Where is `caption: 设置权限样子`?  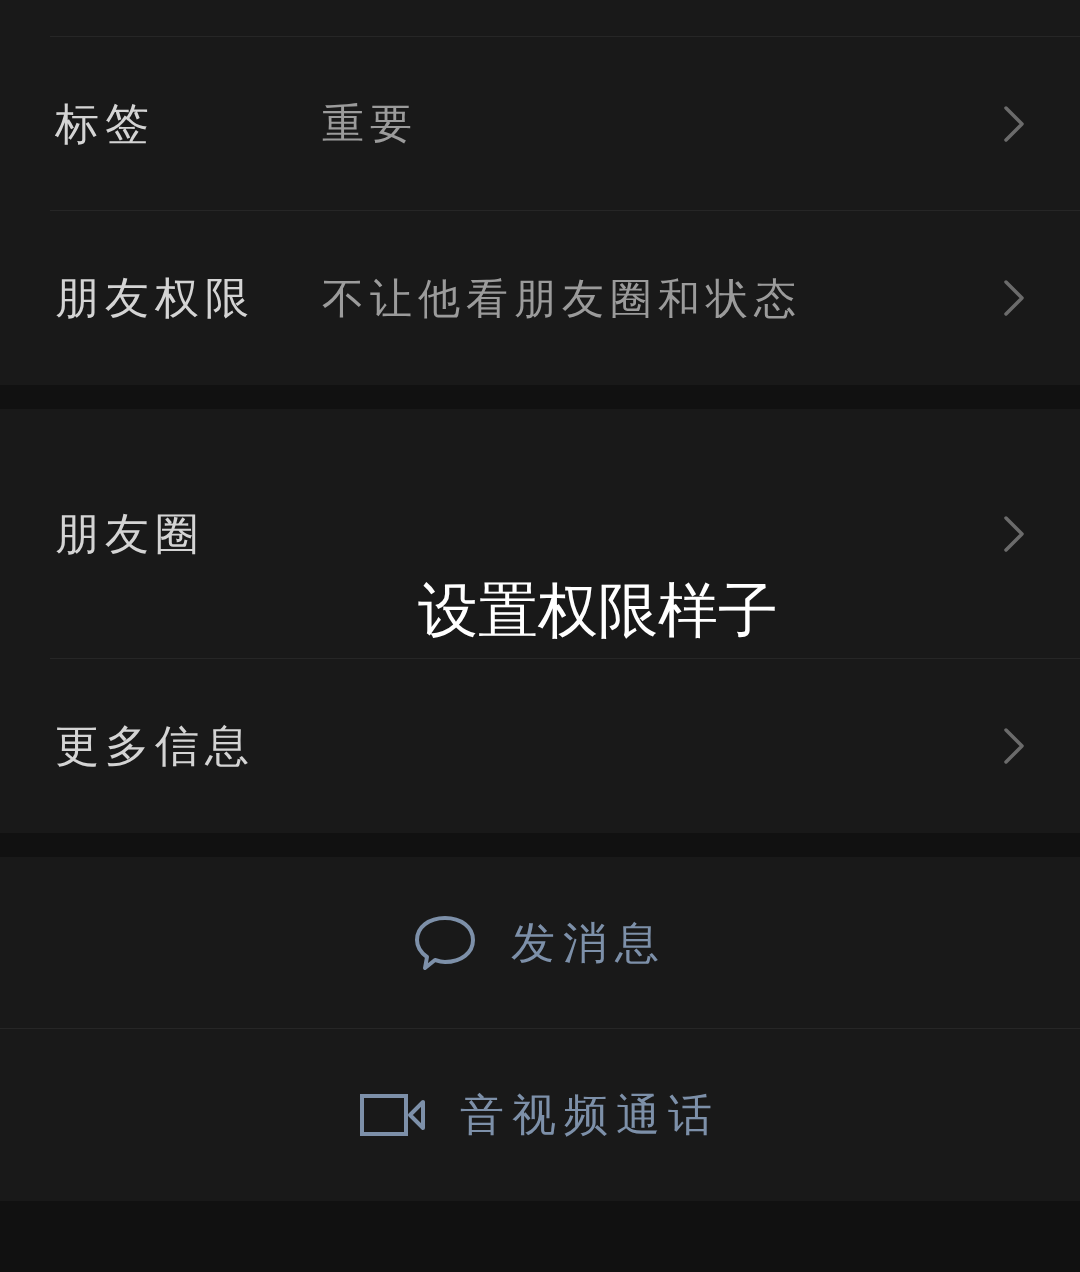 caption: 设置权限样子 is located at coordinates (598, 611).